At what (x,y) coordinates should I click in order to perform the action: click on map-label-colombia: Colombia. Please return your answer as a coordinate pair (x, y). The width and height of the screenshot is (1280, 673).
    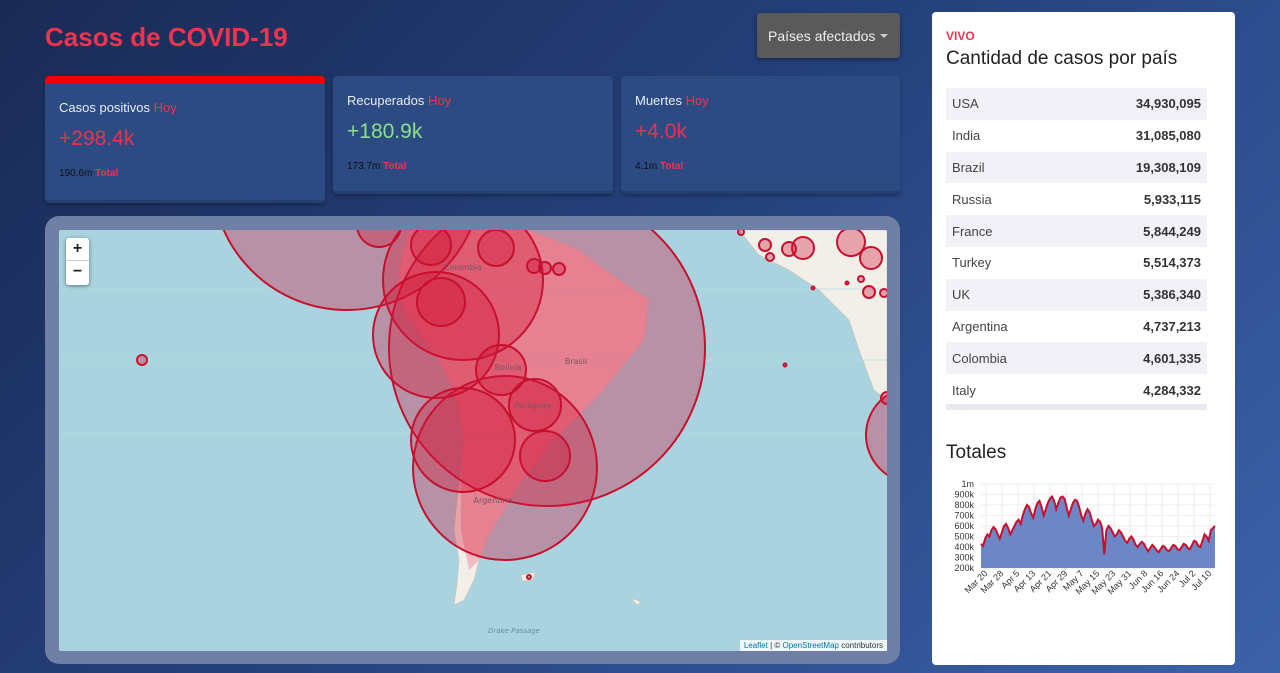
    Looking at the image, I should click on (463, 267).